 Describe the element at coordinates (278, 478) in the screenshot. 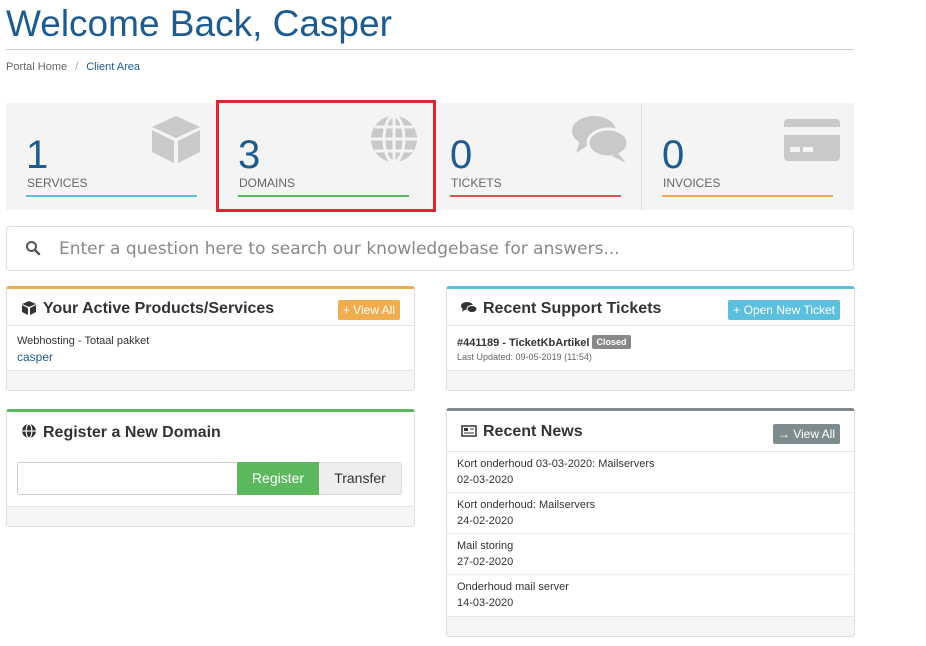

I see `register-button: Register` at that location.